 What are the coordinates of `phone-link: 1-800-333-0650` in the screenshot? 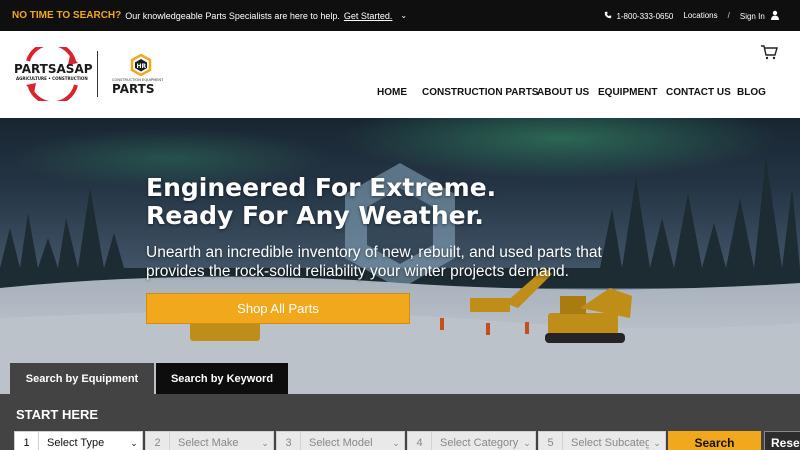 It's located at (638, 16).